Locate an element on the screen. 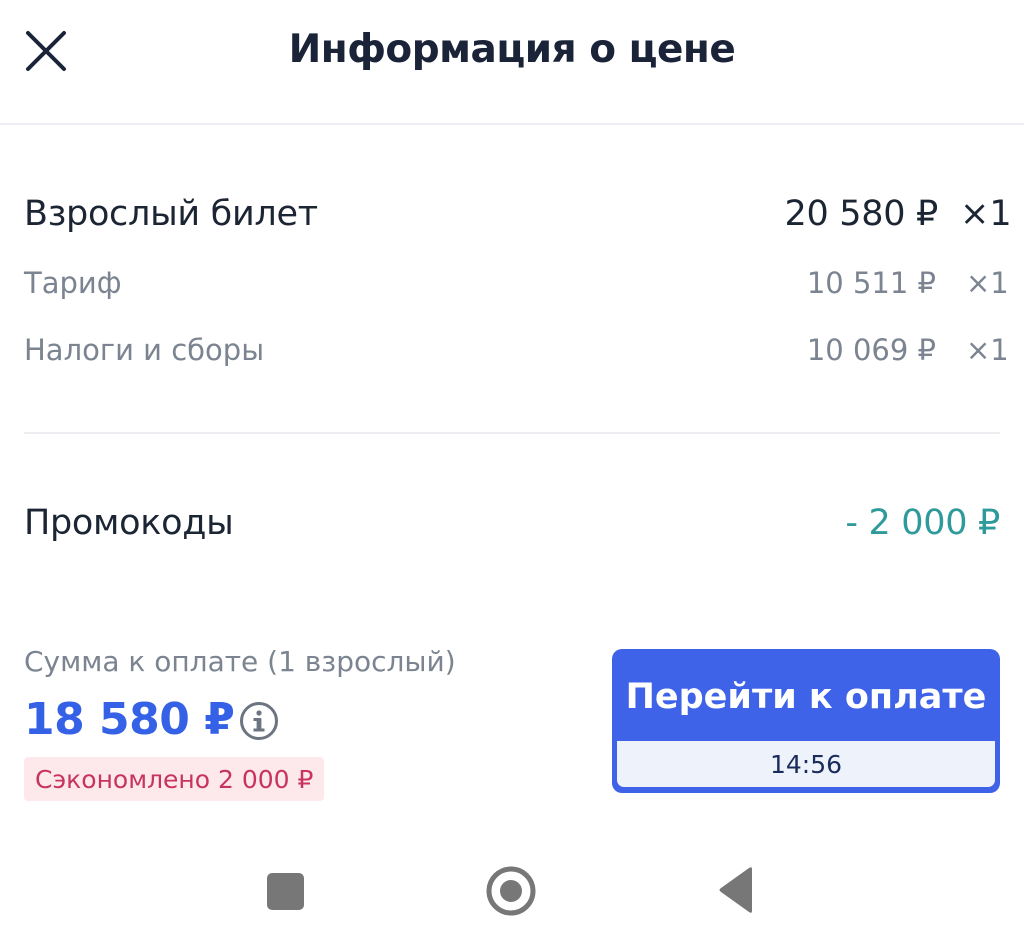  back-icon is located at coordinates (736, 890).